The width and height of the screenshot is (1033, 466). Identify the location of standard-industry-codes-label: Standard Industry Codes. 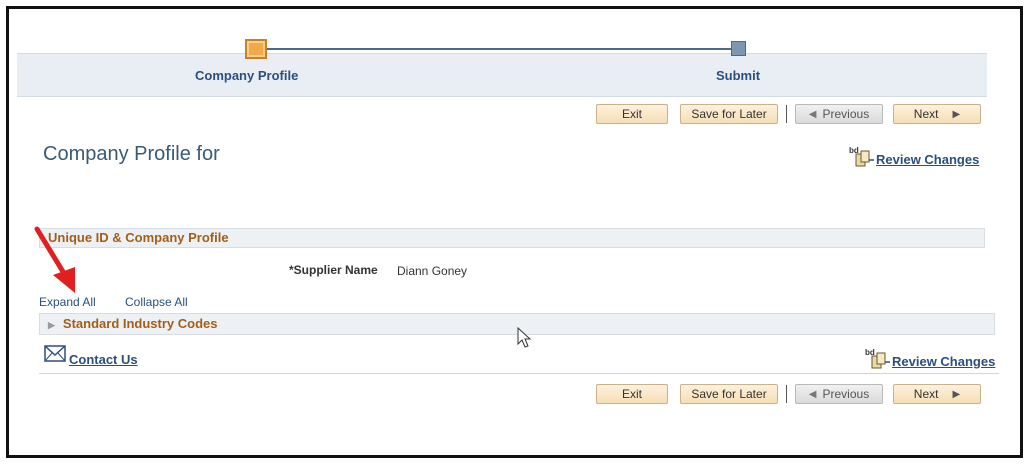
(140, 323).